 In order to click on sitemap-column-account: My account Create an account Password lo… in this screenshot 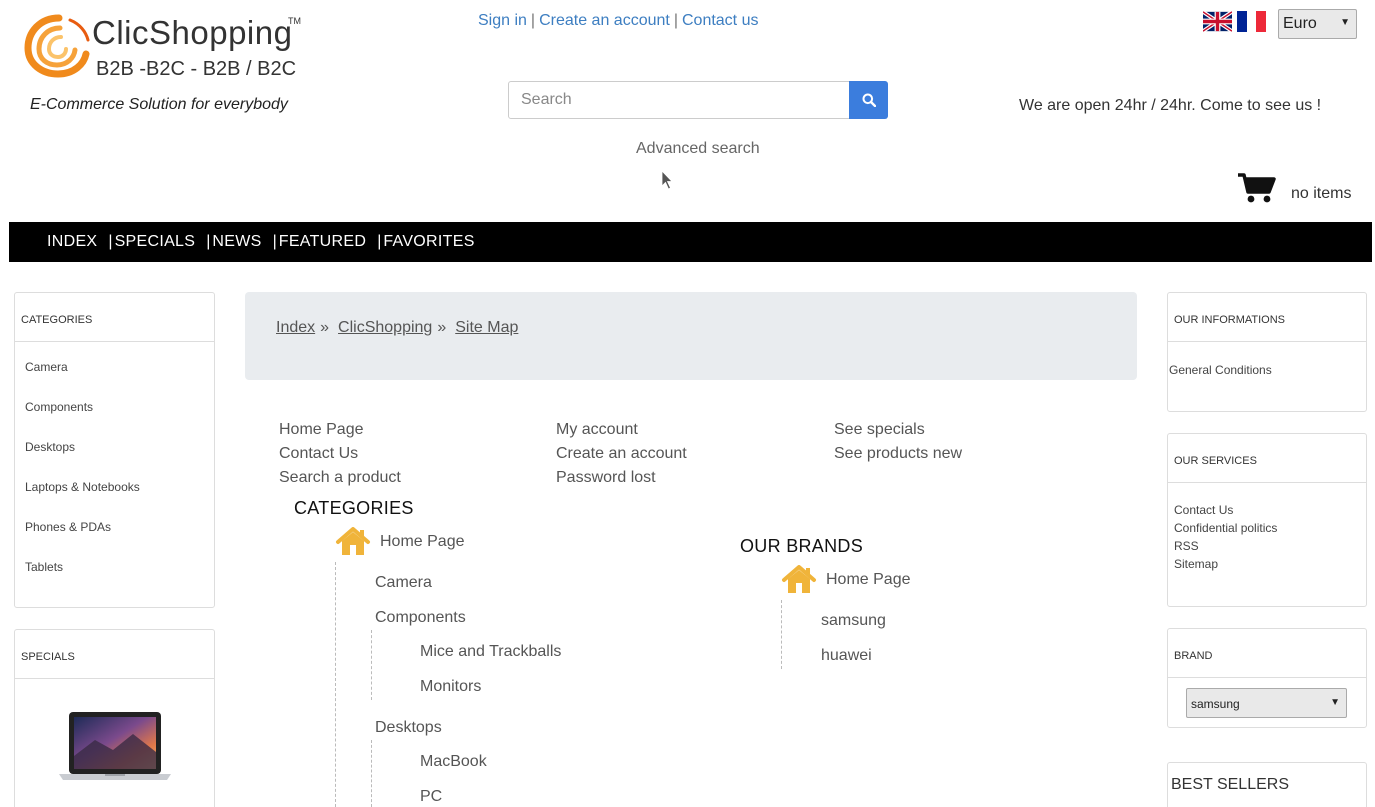, I will do `click(621, 454)`.